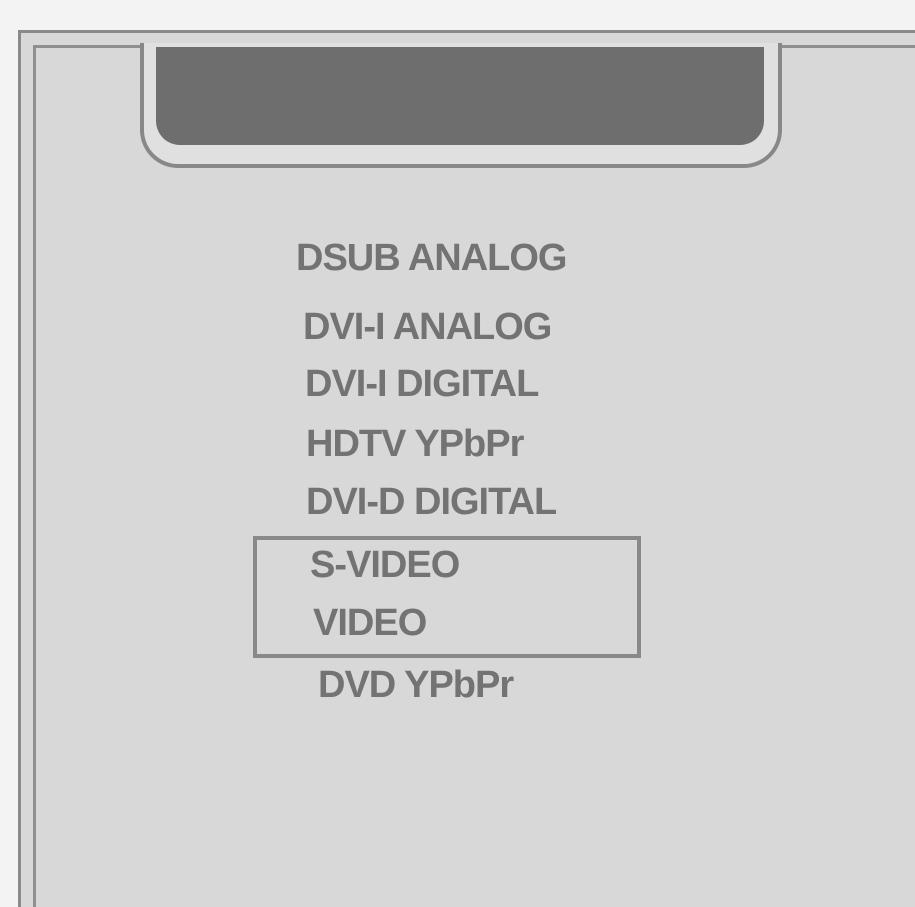 The image size is (915, 907). Describe the element at coordinates (460, 96) in the screenshot. I see `display-screen` at that location.